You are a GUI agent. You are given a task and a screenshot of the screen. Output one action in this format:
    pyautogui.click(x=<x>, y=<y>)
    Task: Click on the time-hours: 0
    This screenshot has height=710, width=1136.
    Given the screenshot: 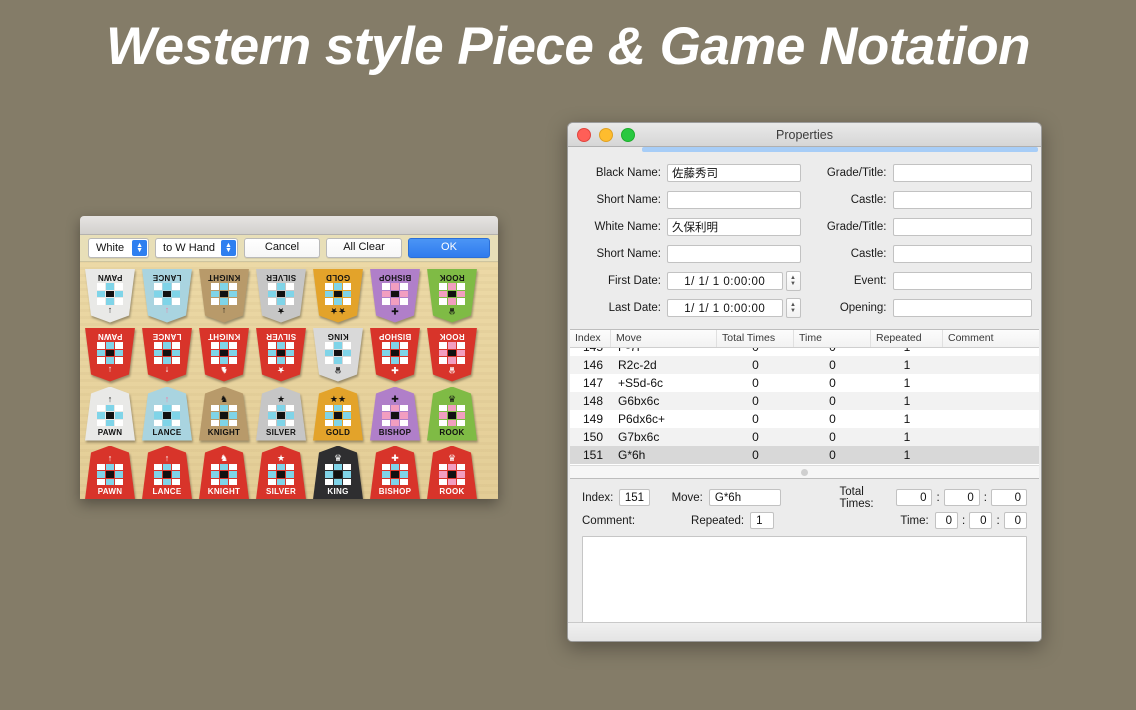 What is the action you would take?
    pyautogui.click(x=946, y=520)
    